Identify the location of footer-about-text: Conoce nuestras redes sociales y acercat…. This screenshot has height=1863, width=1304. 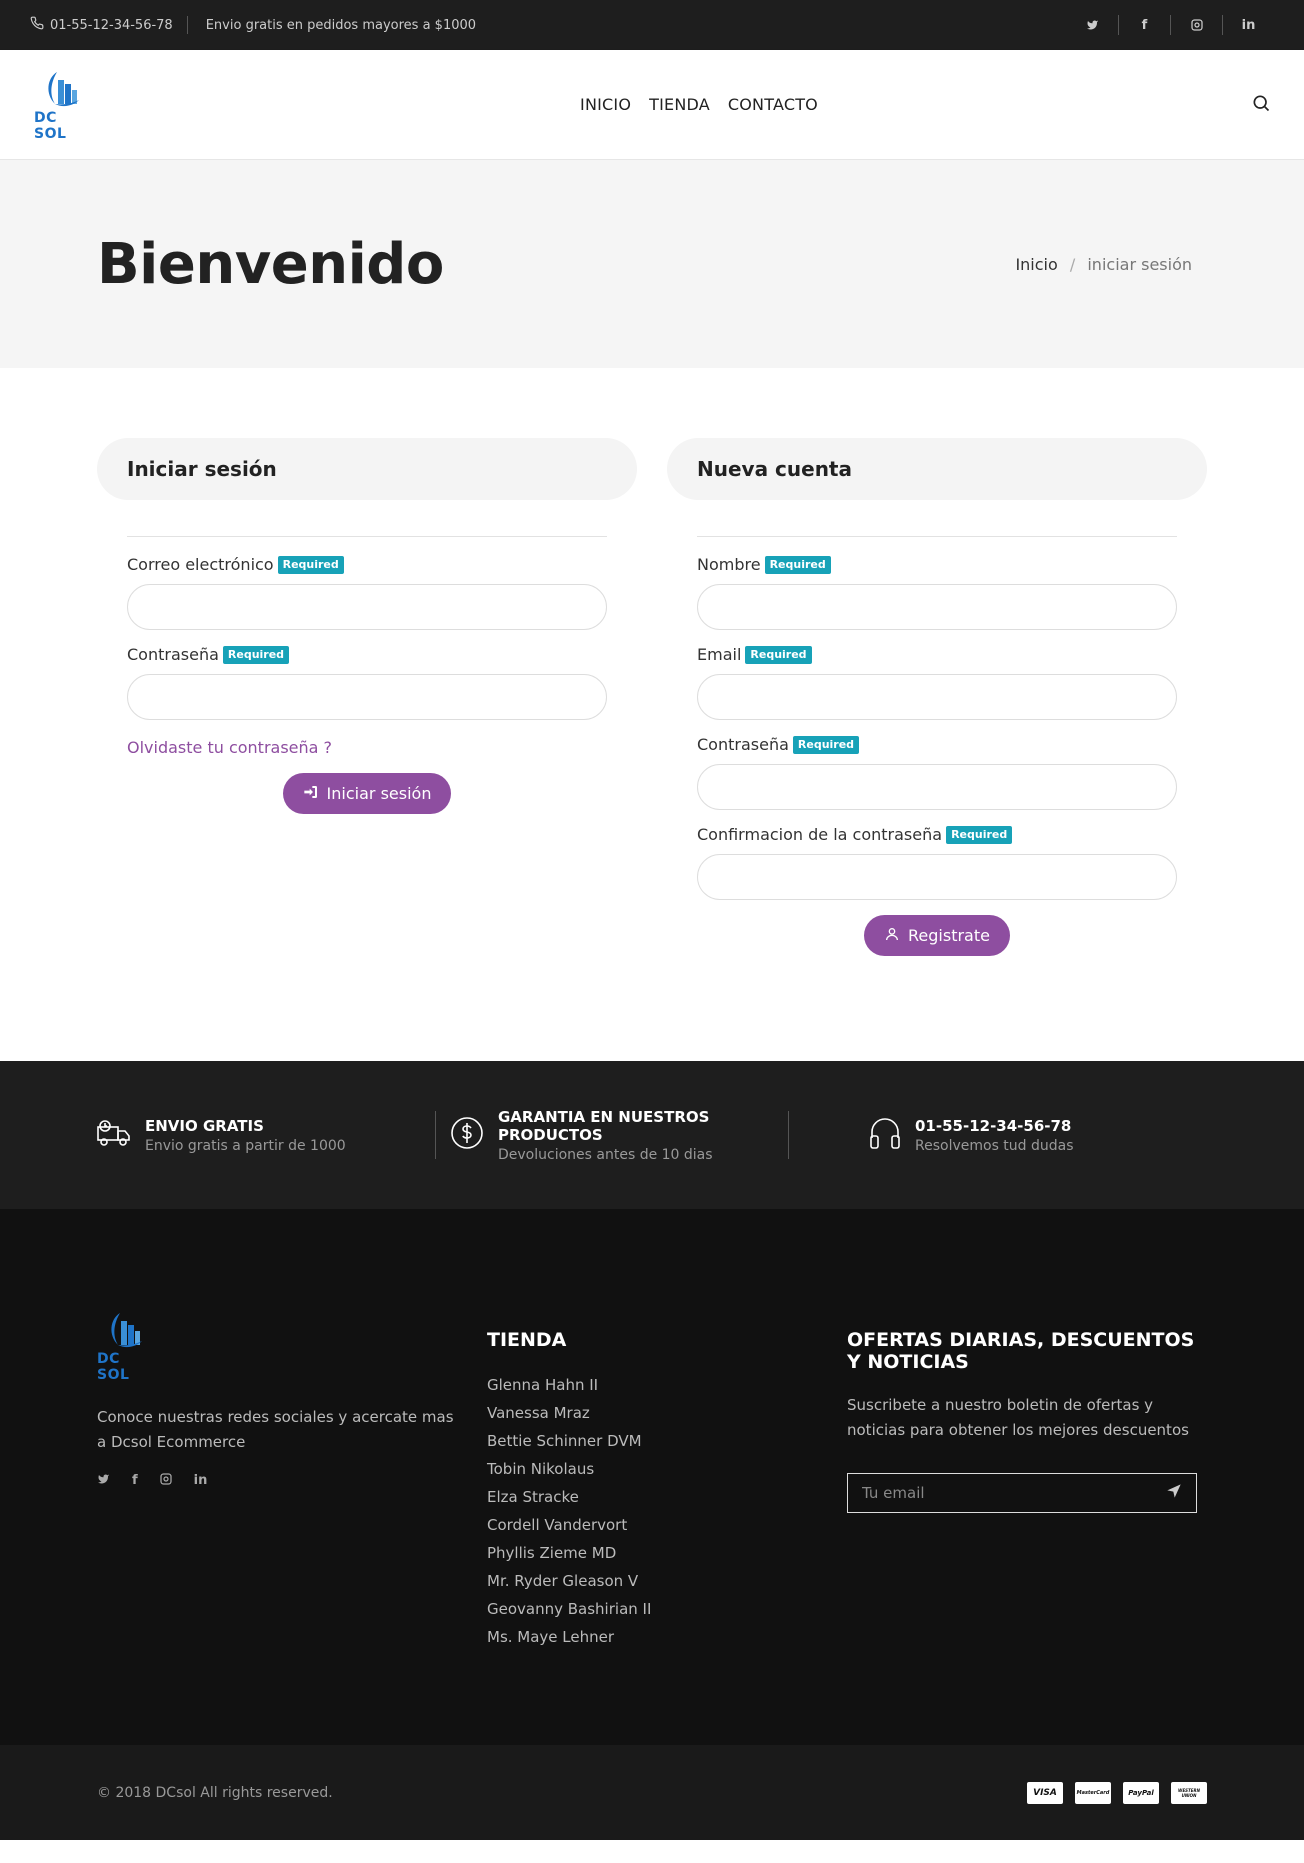
(275, 1429).